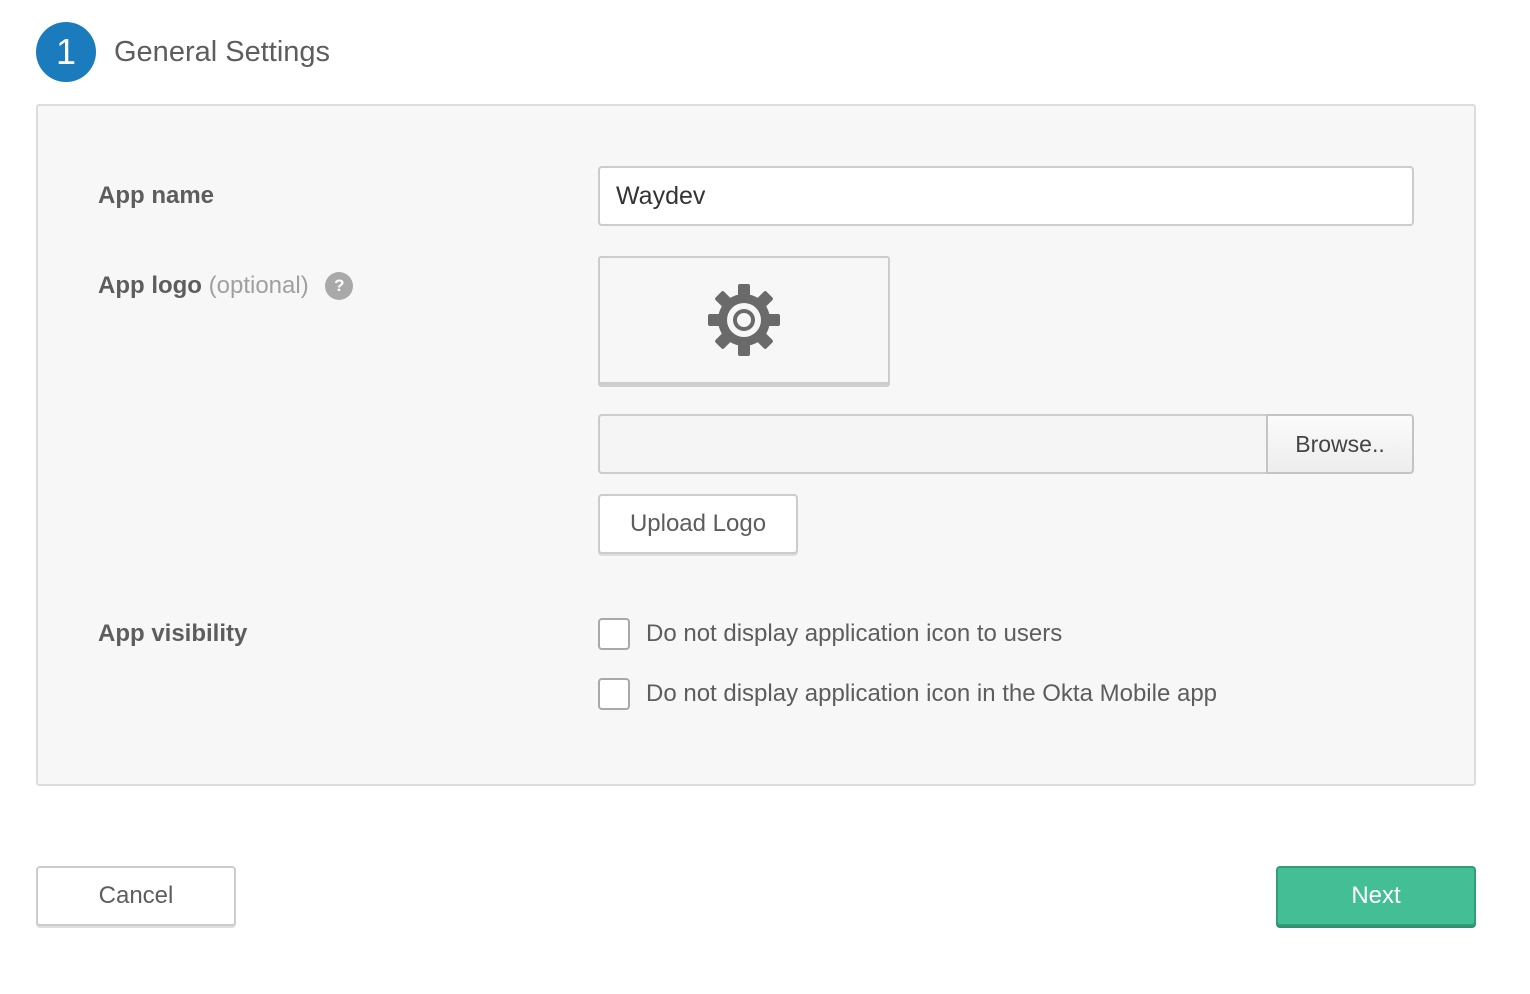  What do you see at coordinates (1340, 444) in the screenshot?
I see `browse-button: Browse..` at bounding box center [1340, 444].